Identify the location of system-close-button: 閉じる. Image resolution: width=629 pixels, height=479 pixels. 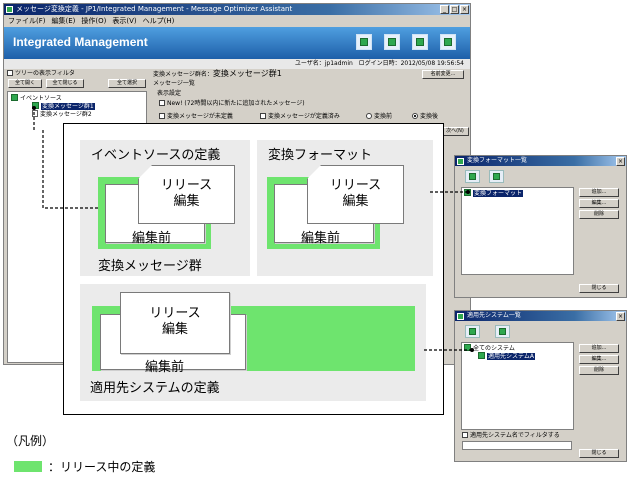
(599, 453).